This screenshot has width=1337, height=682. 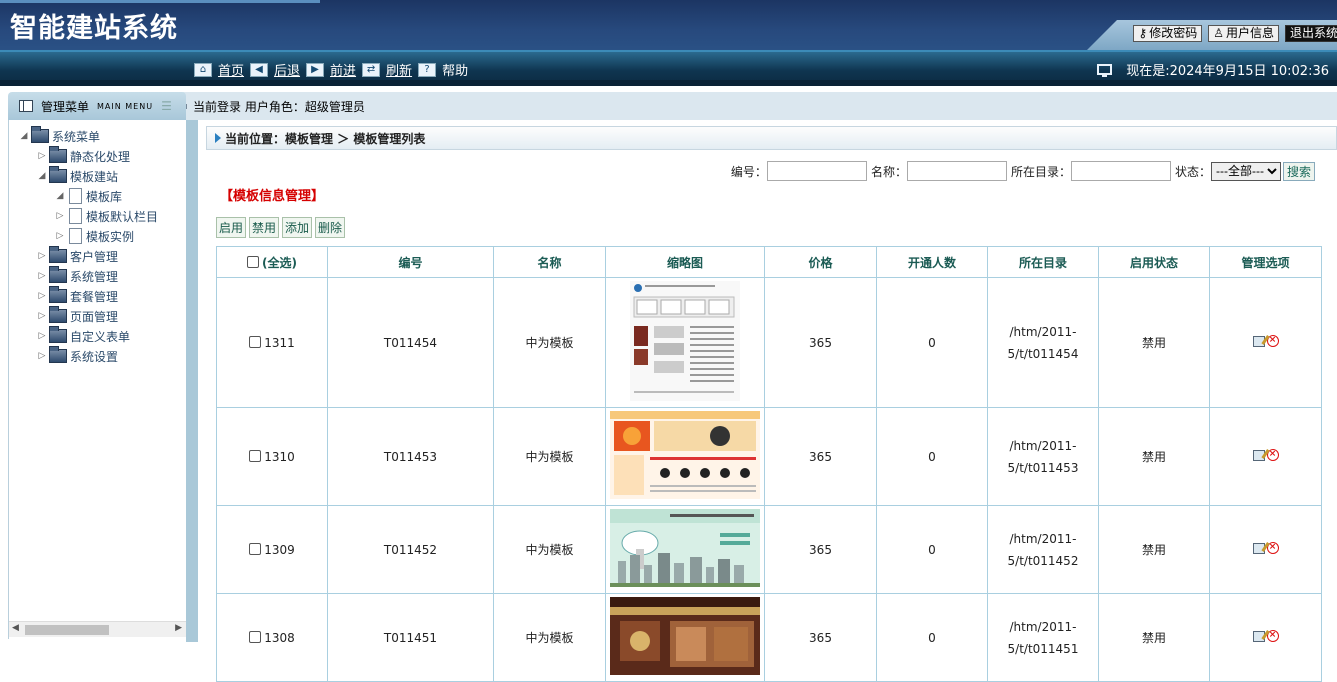 What do you see at coordinates (297, 227) in the screenshot?
I see `add-button: 添加` at bounding box center [297, 227].